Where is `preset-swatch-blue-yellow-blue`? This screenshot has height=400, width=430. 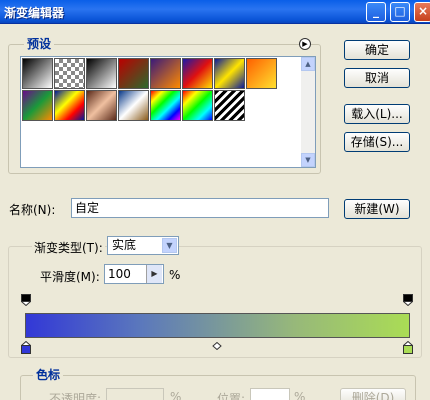
preset-swatch-blue-yellow-blue is located at coordinates (229, 73).